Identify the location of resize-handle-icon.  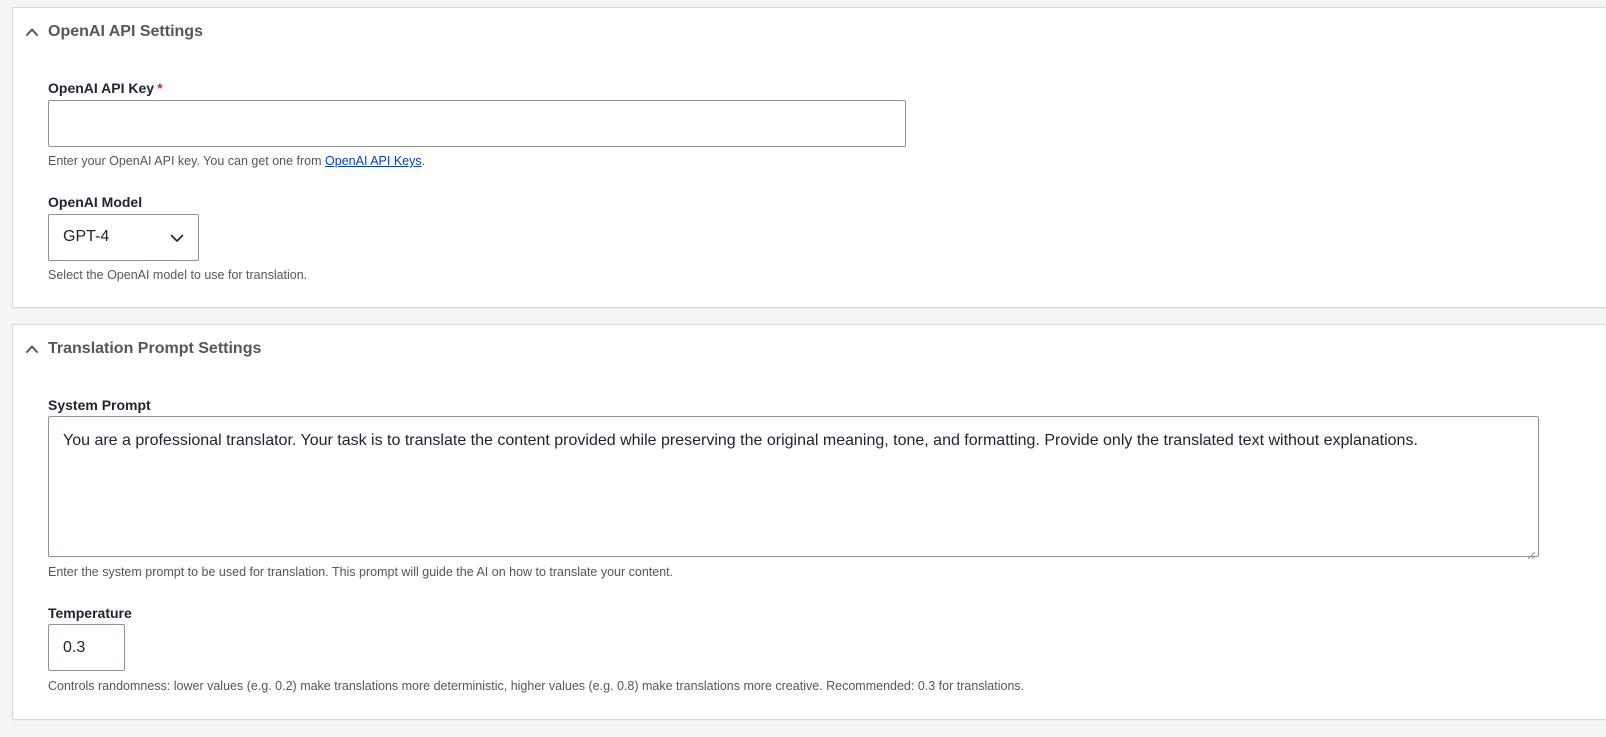
(1531, 552).